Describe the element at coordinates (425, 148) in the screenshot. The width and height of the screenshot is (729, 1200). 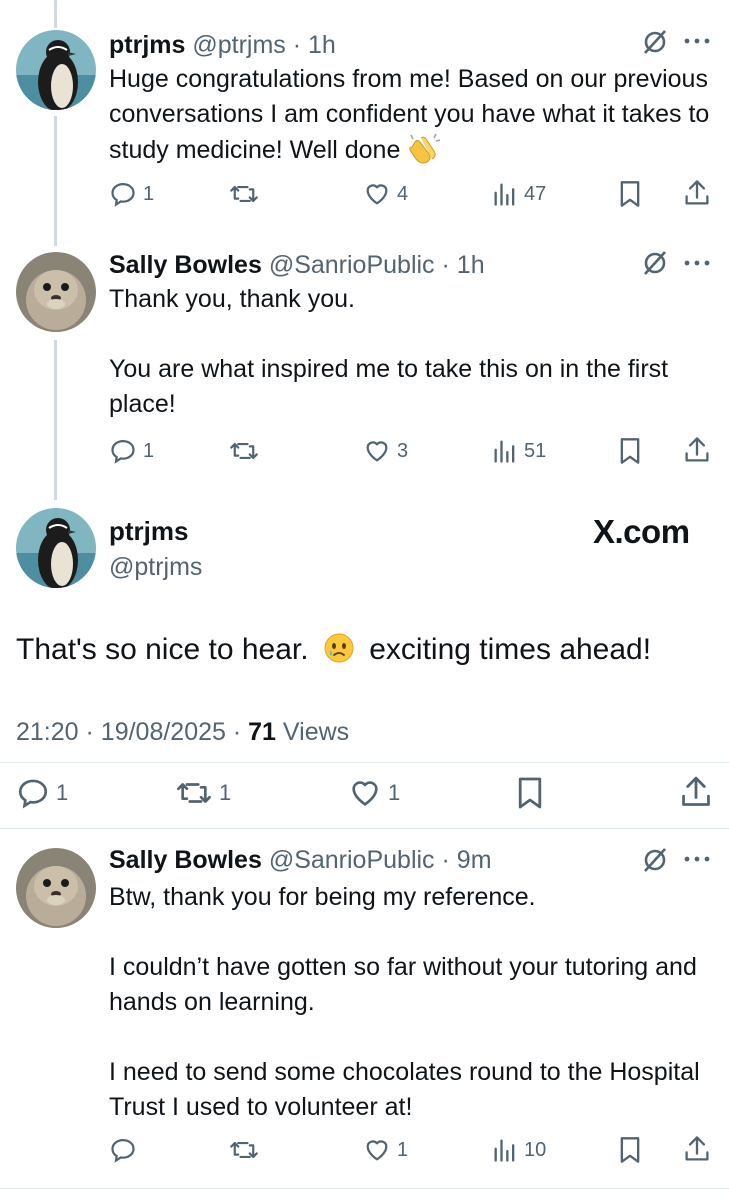
I see `clapping-hands-emoji-icon` at that location.